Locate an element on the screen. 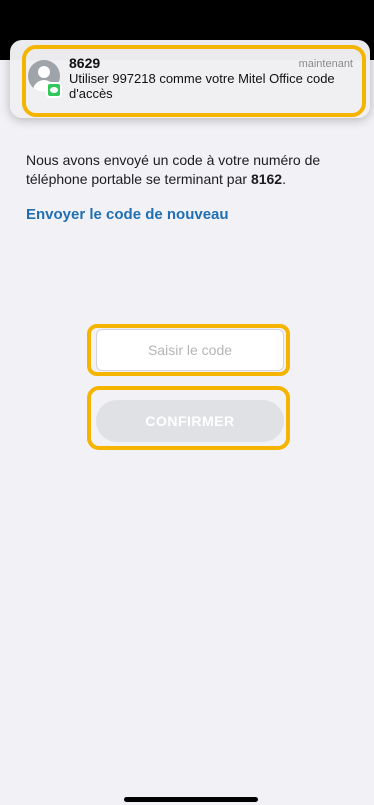 This screenshot has height=805, width=374. home-indicator is located at coordinates (191, 799).